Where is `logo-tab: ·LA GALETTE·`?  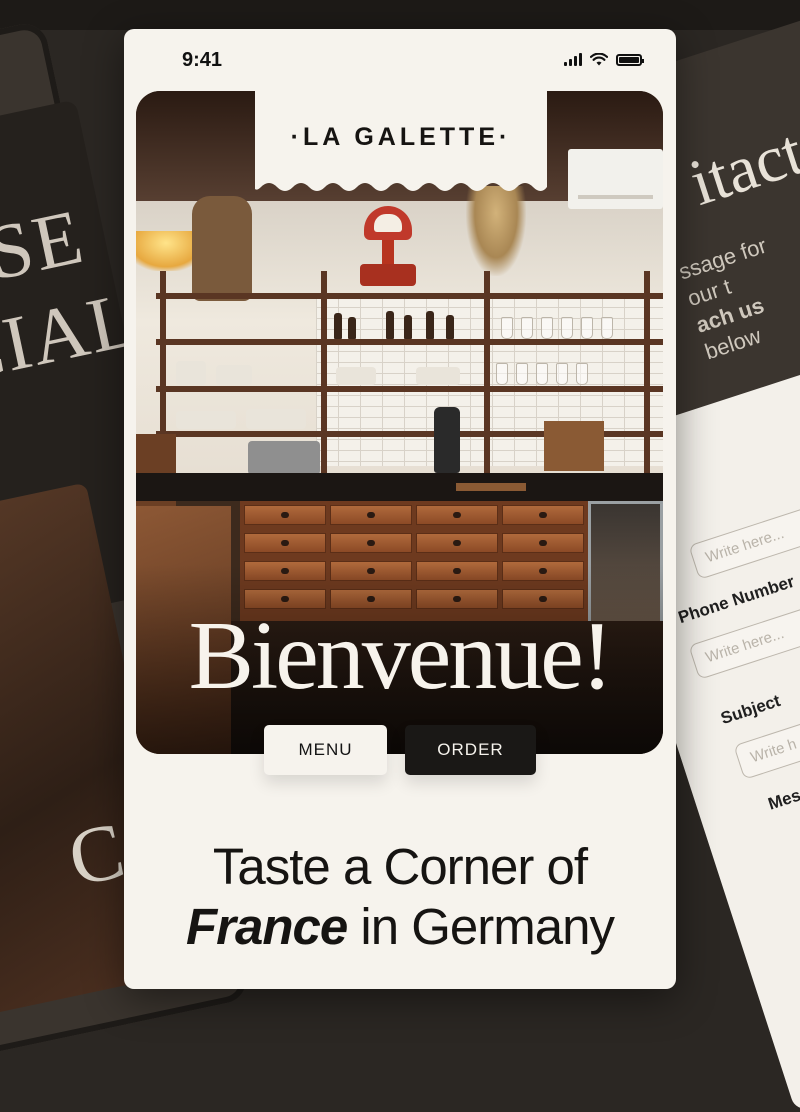
logo-tab: ·LA GALETTE· is located at coordinates (401, 137).